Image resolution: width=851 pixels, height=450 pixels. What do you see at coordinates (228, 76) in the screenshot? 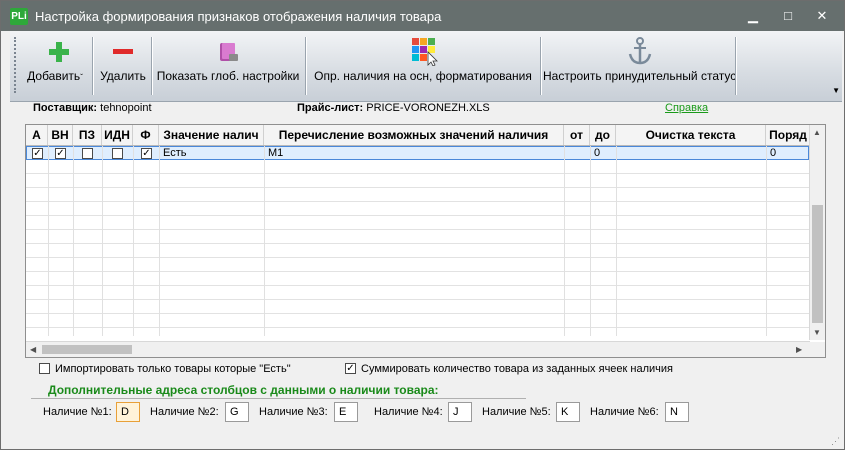
I see `show-global-settings-label: Показать глоб. настройки` at bounding box center [228, 76].